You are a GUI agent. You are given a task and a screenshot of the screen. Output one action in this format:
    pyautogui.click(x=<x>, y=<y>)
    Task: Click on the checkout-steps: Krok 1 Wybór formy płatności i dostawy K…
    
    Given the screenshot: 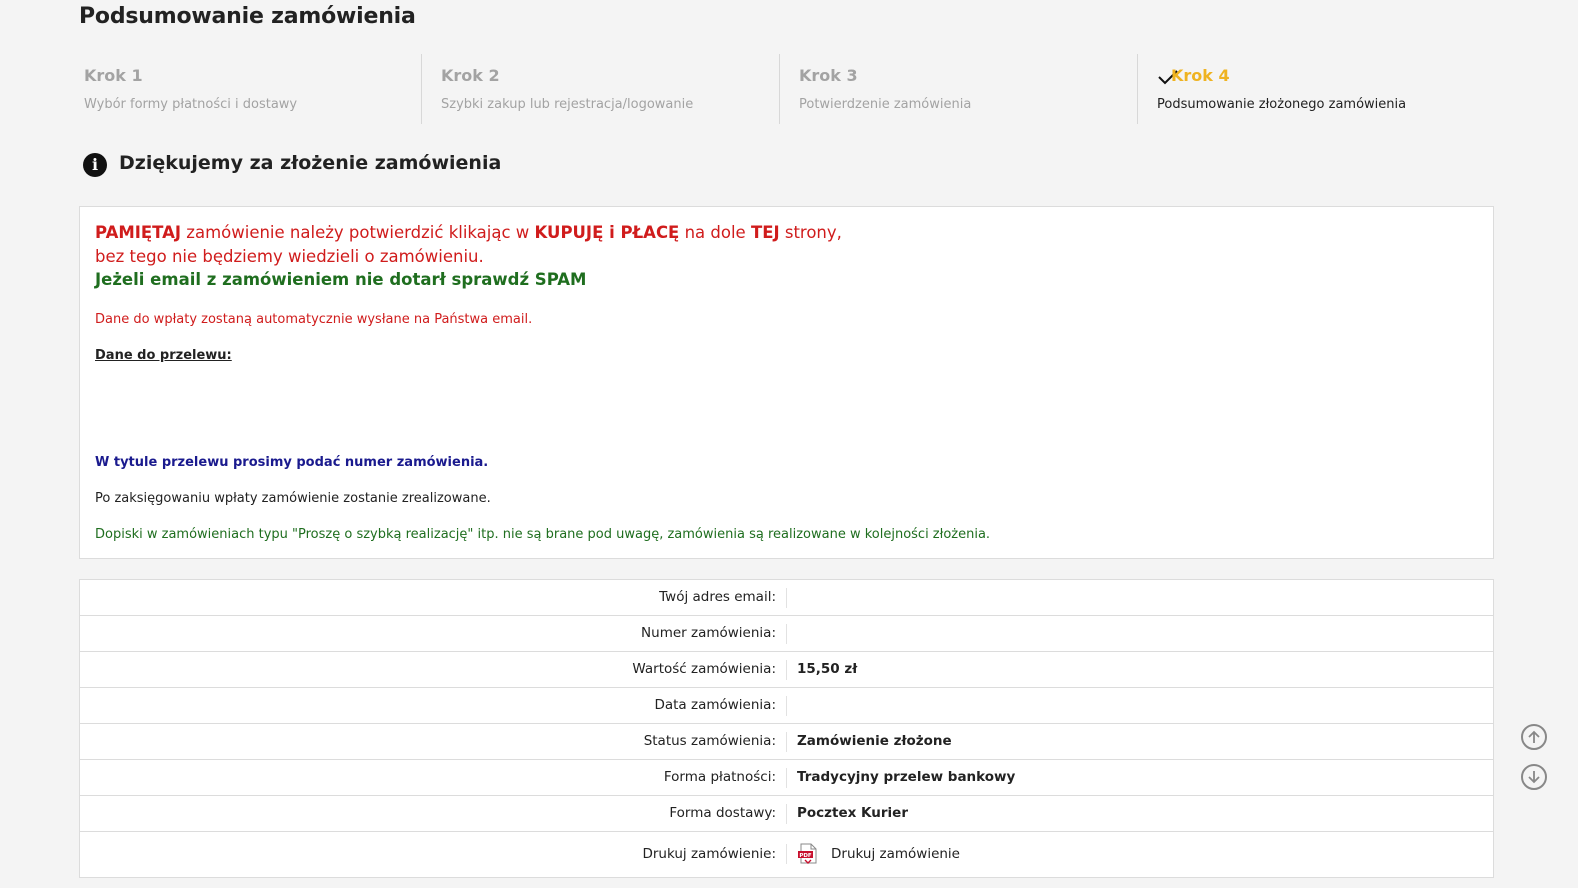 What is the action you would take?
    pyautogui.click(x=787, y=89)
    